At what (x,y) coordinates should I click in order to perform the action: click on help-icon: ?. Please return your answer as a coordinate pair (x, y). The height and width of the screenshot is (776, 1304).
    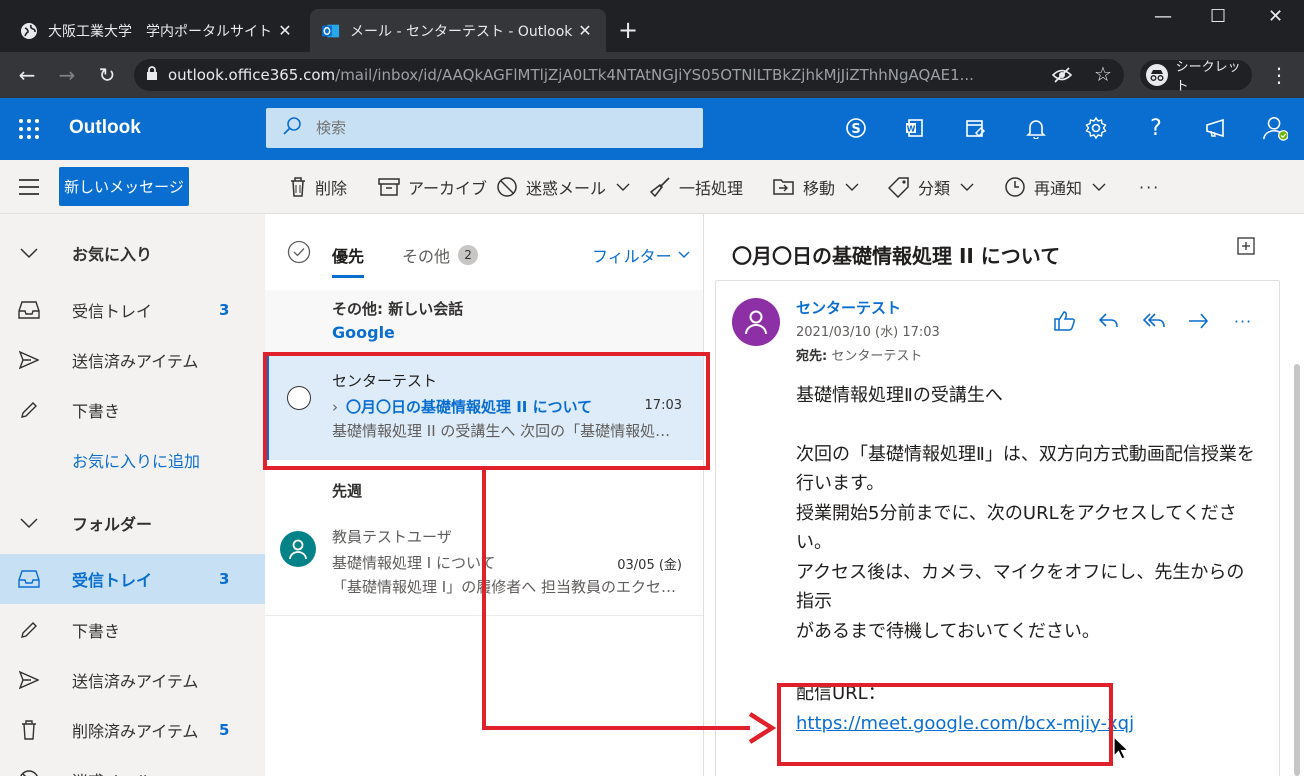
    Looking at the image, I should click on (1156, 128).